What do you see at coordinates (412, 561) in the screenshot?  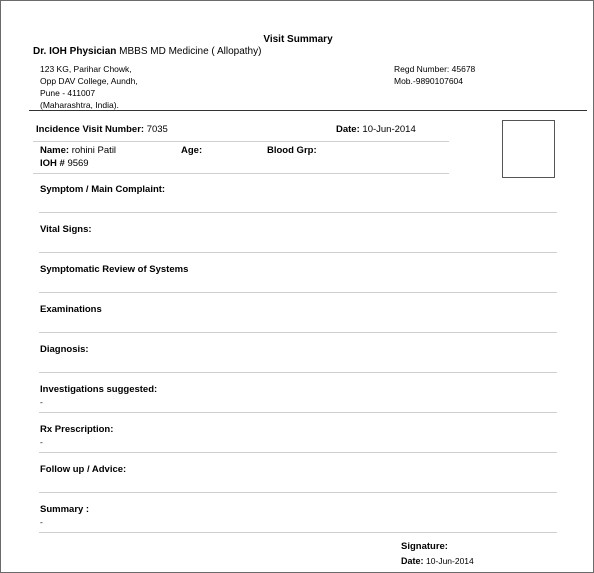 I see `signature-date-label: Date:` at bounding box center [412, 561].